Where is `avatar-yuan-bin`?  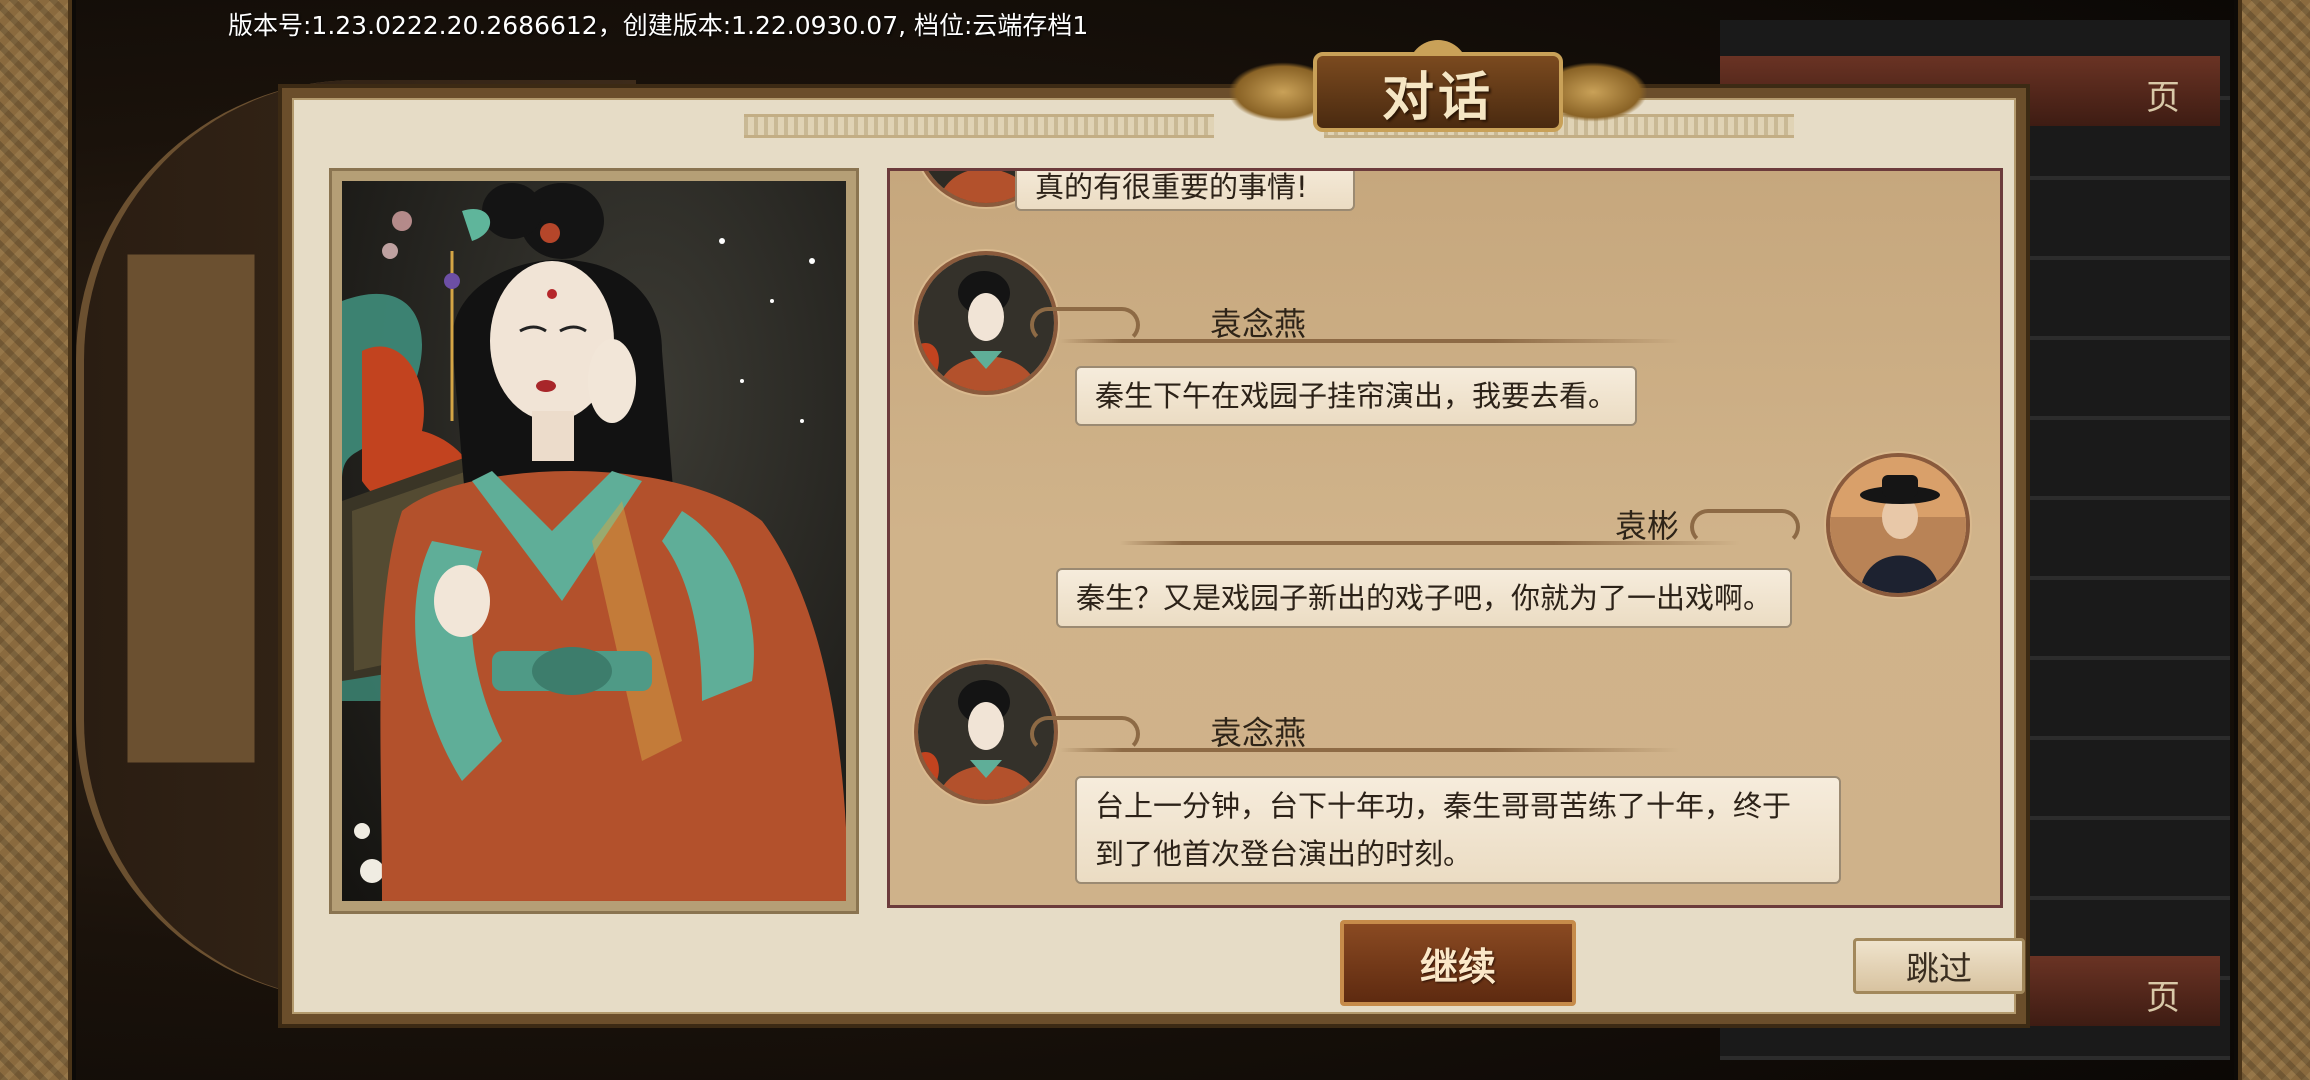 avatar-yuan-bin is located at coordinates (1898, 525).